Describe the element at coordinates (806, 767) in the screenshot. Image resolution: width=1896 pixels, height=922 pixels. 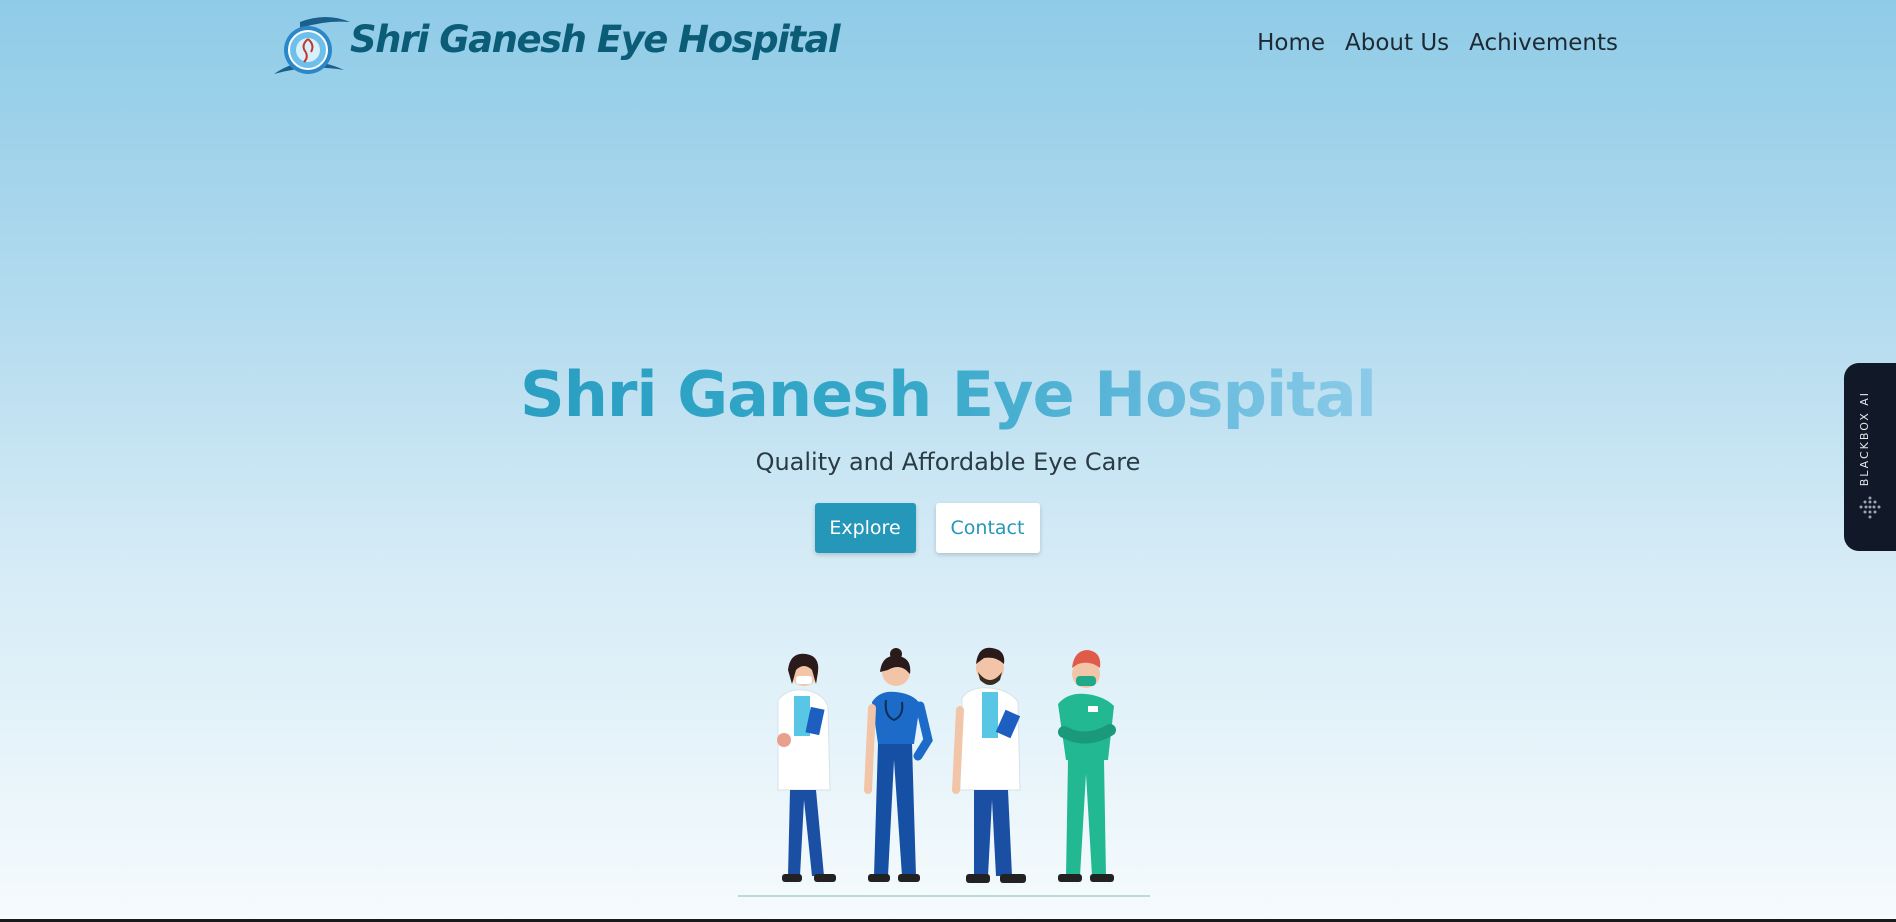
I see `doctor-woman-figure` at that location.